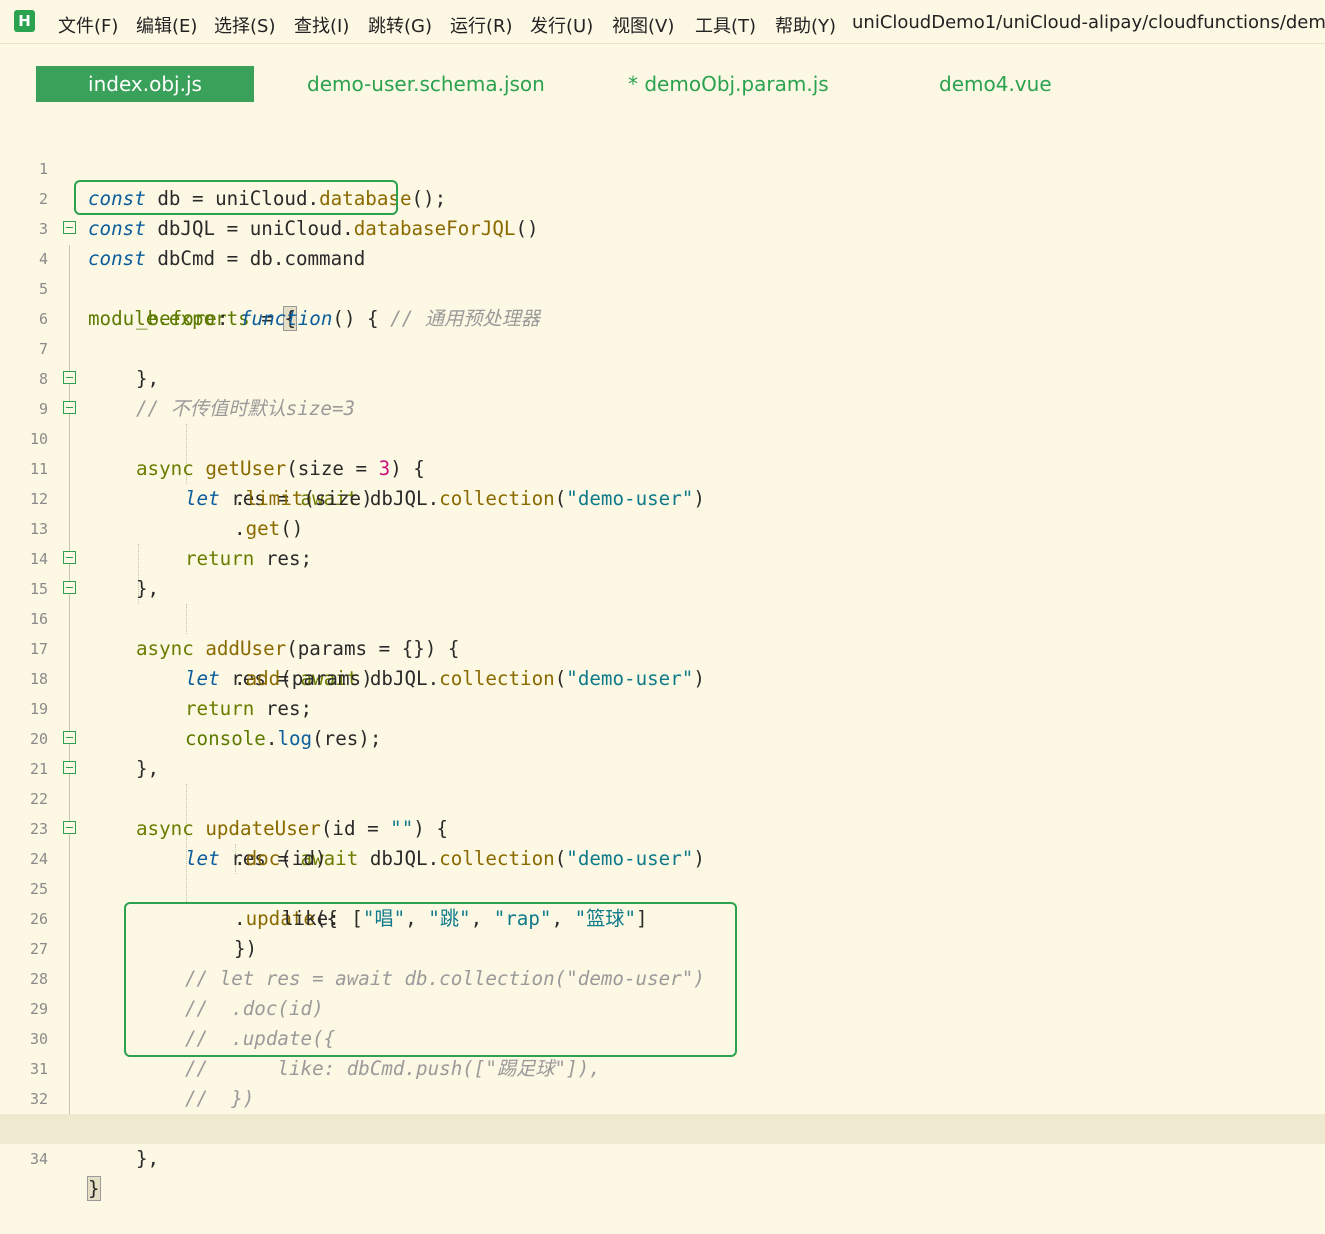 The width and height of the screenshot is (1325, 1234). Describe the element at coordinates (662, 301) in the screenshot. I see `code-line: 6` at that location.